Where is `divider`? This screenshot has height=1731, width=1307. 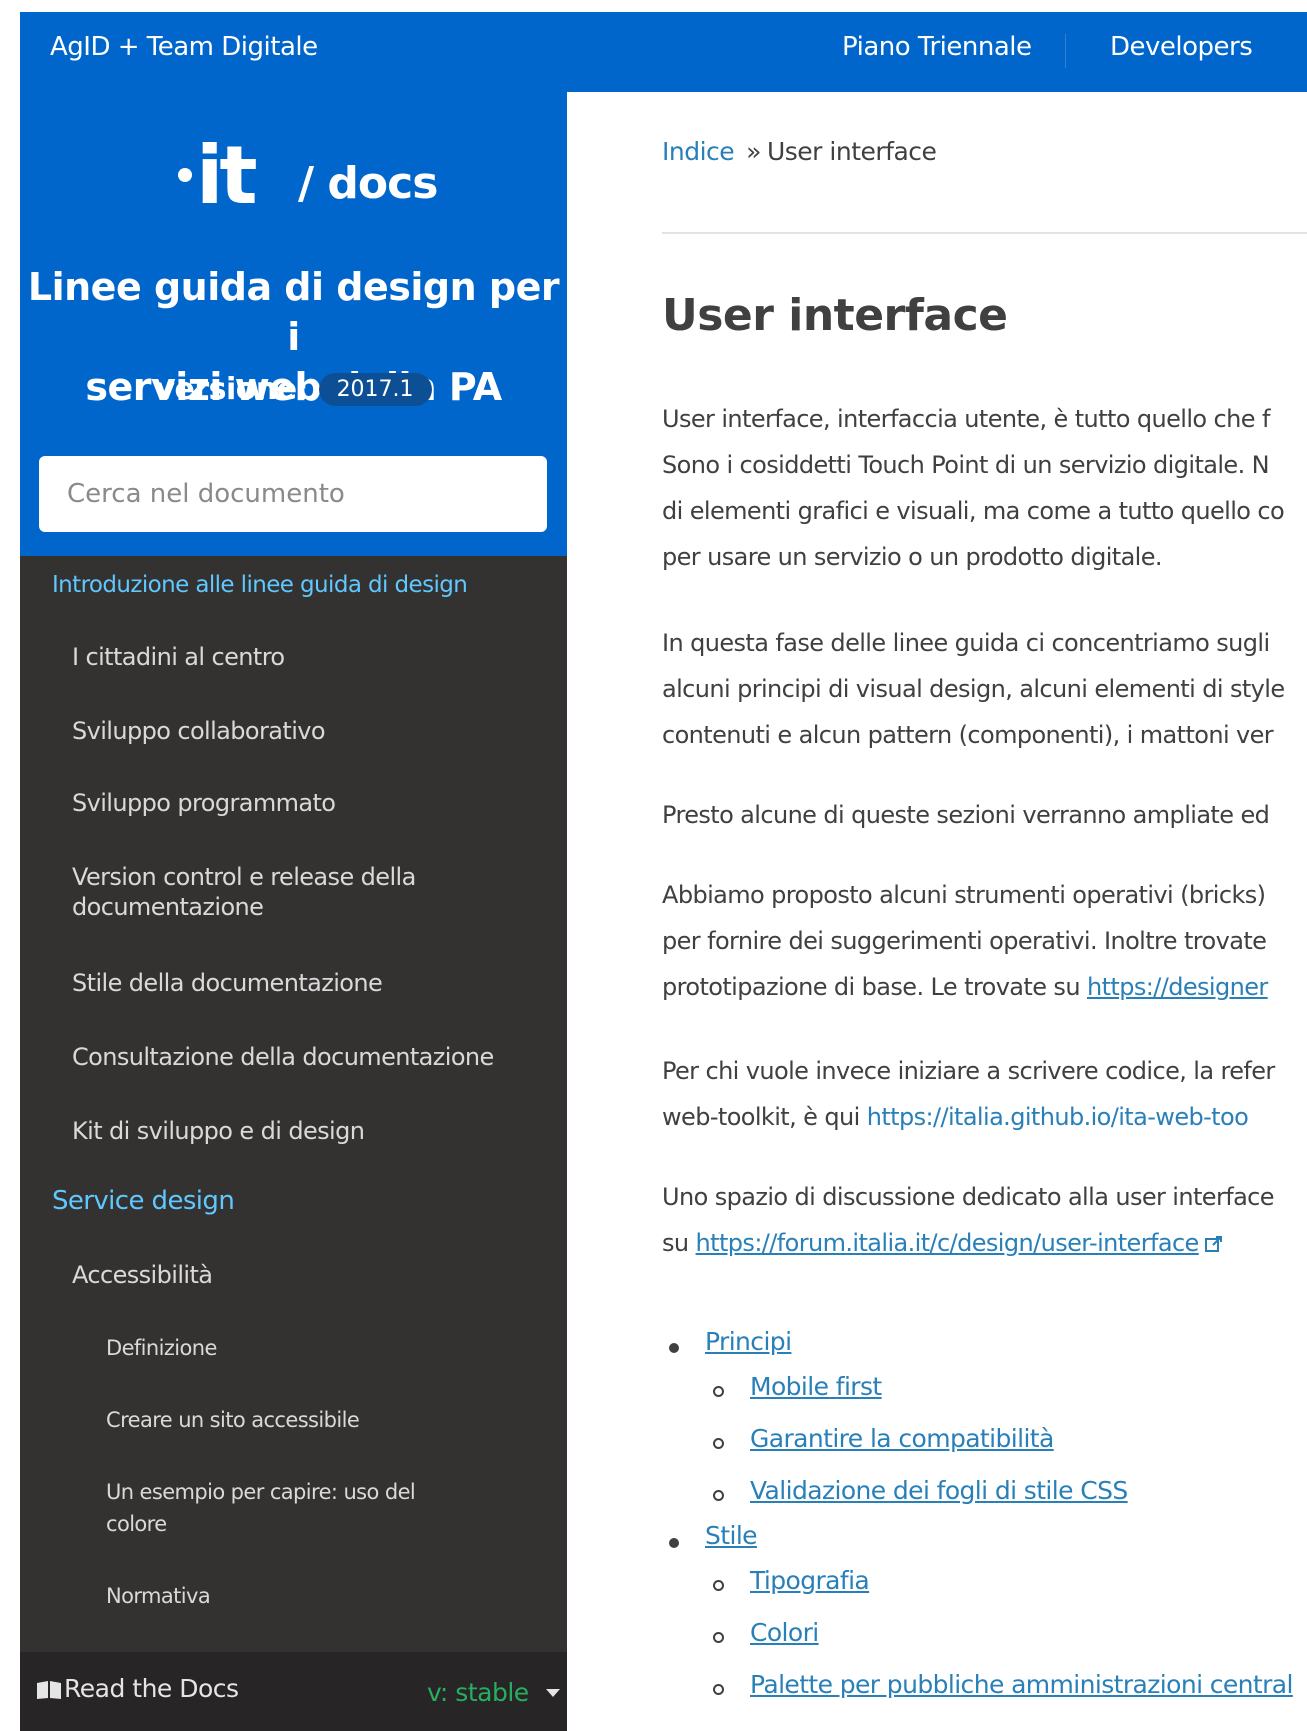
divider is located at coordinates (984, 233).